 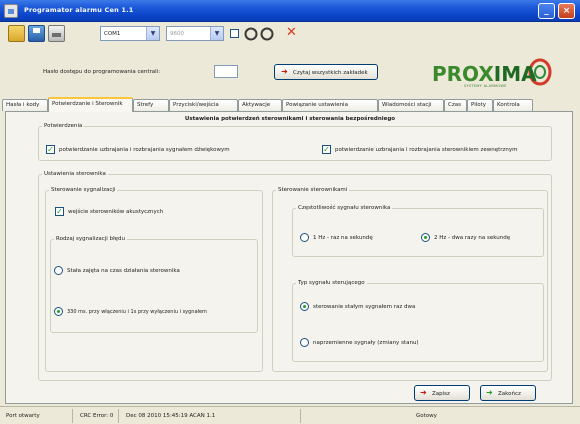 I want to click on window-title: Programator alarmu Cen 1.1, so click(x=79, y=10).